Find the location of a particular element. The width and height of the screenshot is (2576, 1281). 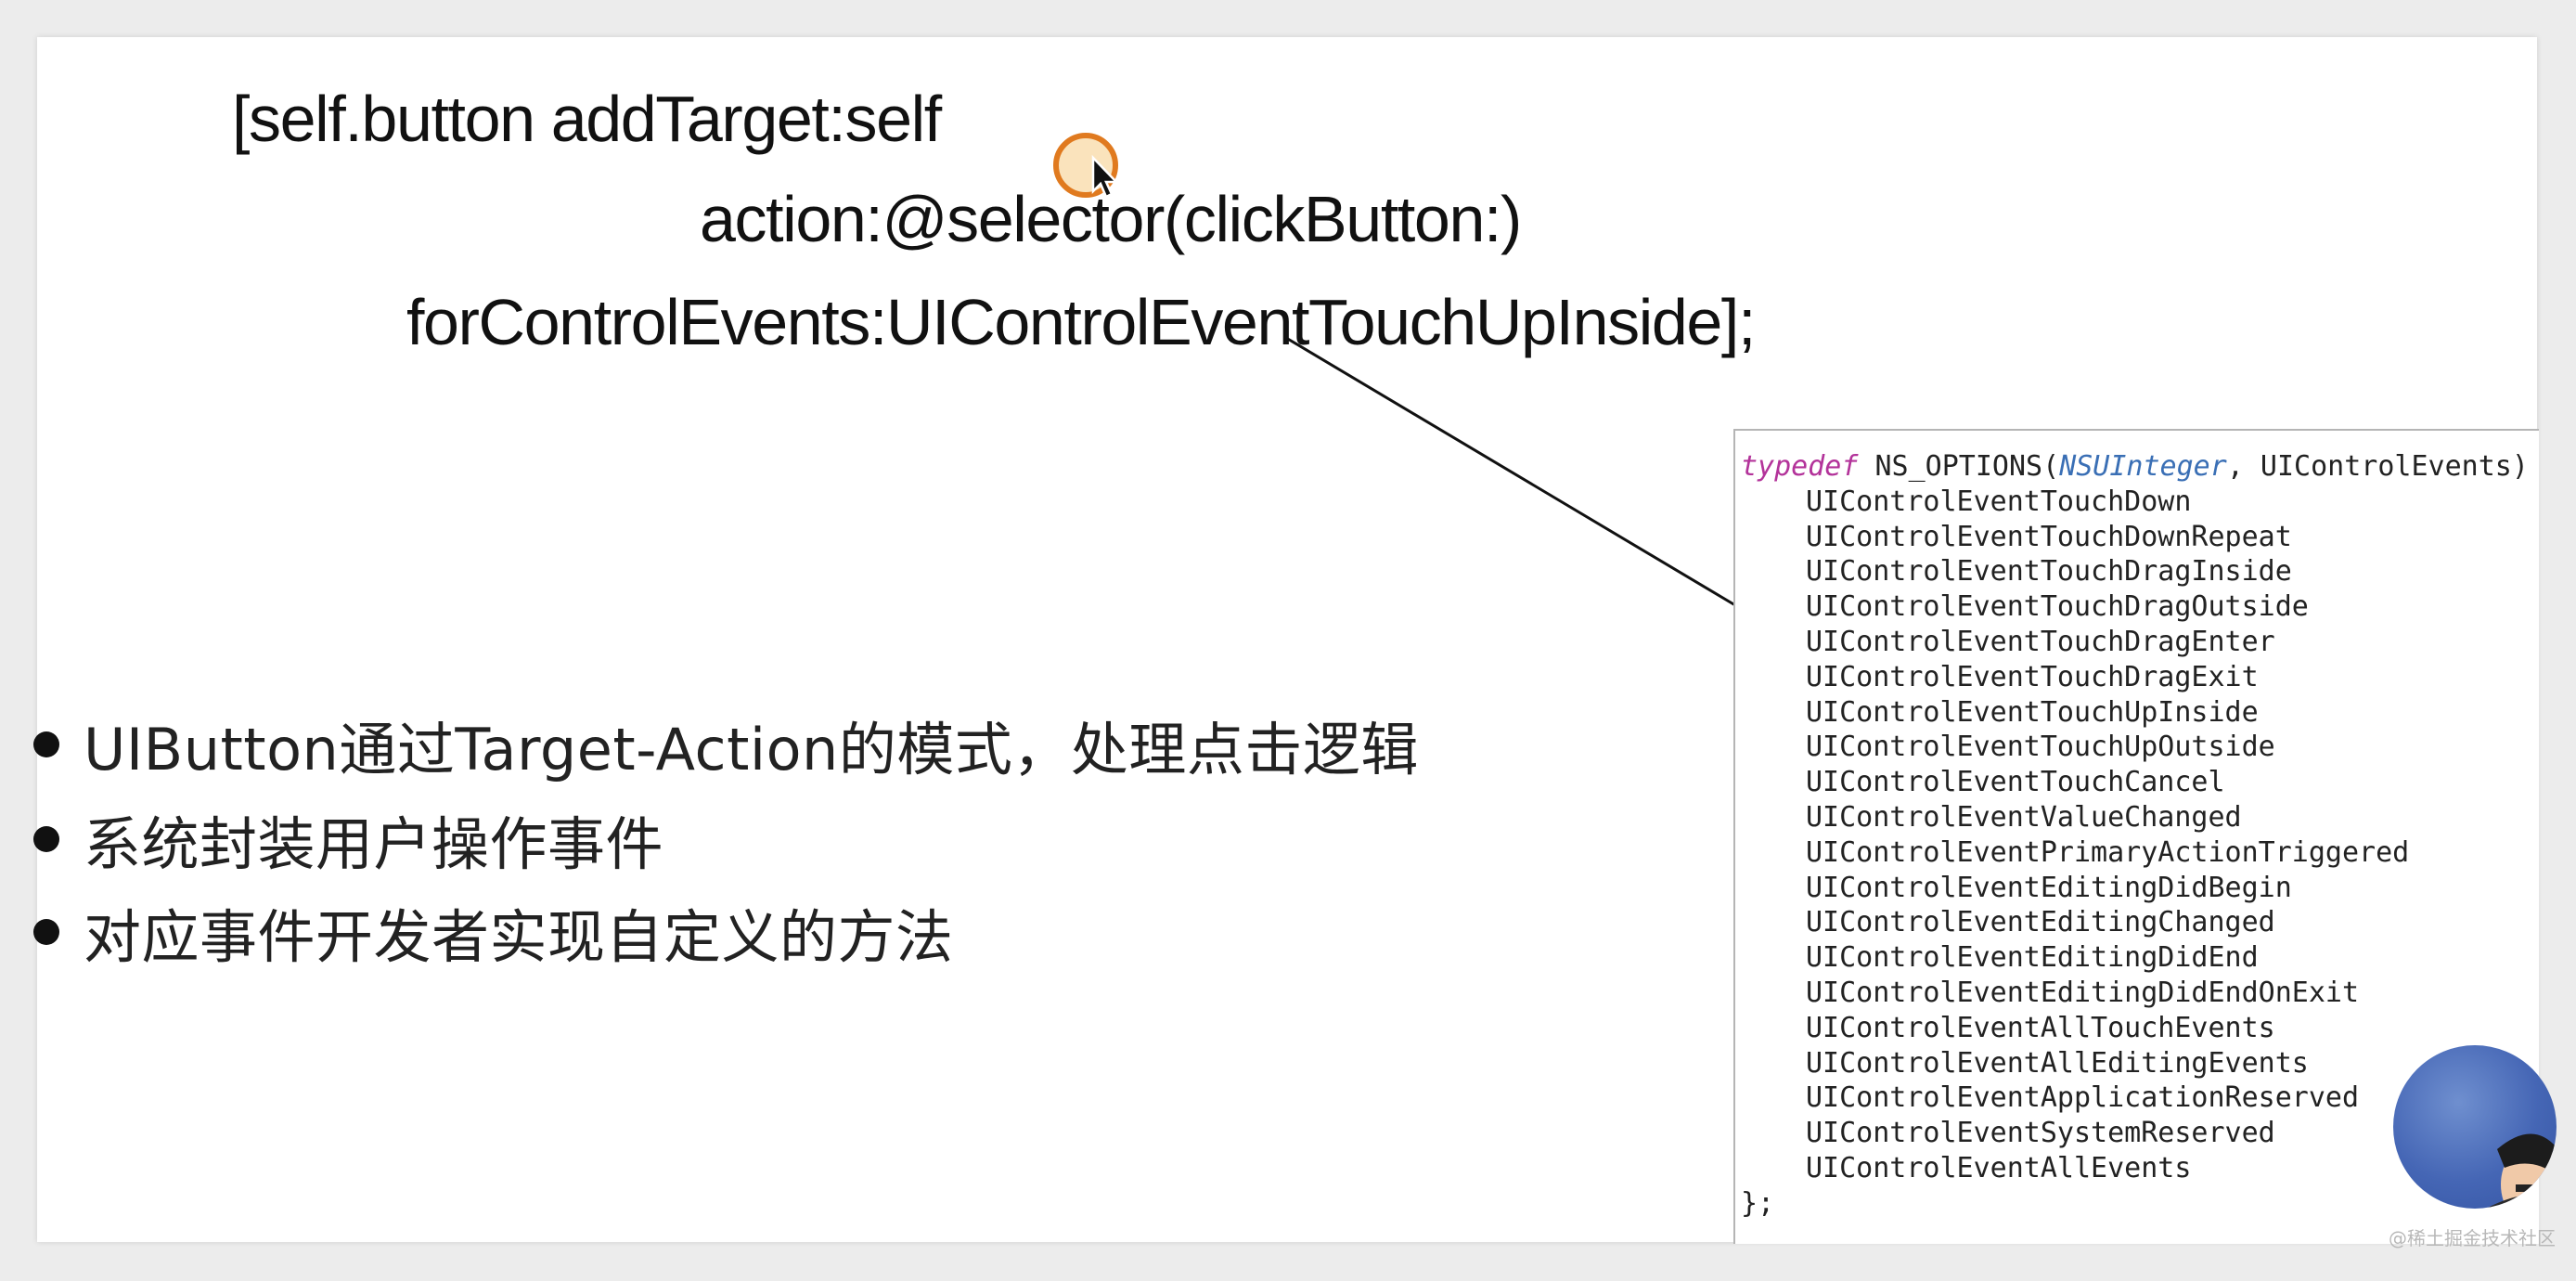

enum-item: UIControlEventTouchDragInside is located at coordinates (2049, 572).